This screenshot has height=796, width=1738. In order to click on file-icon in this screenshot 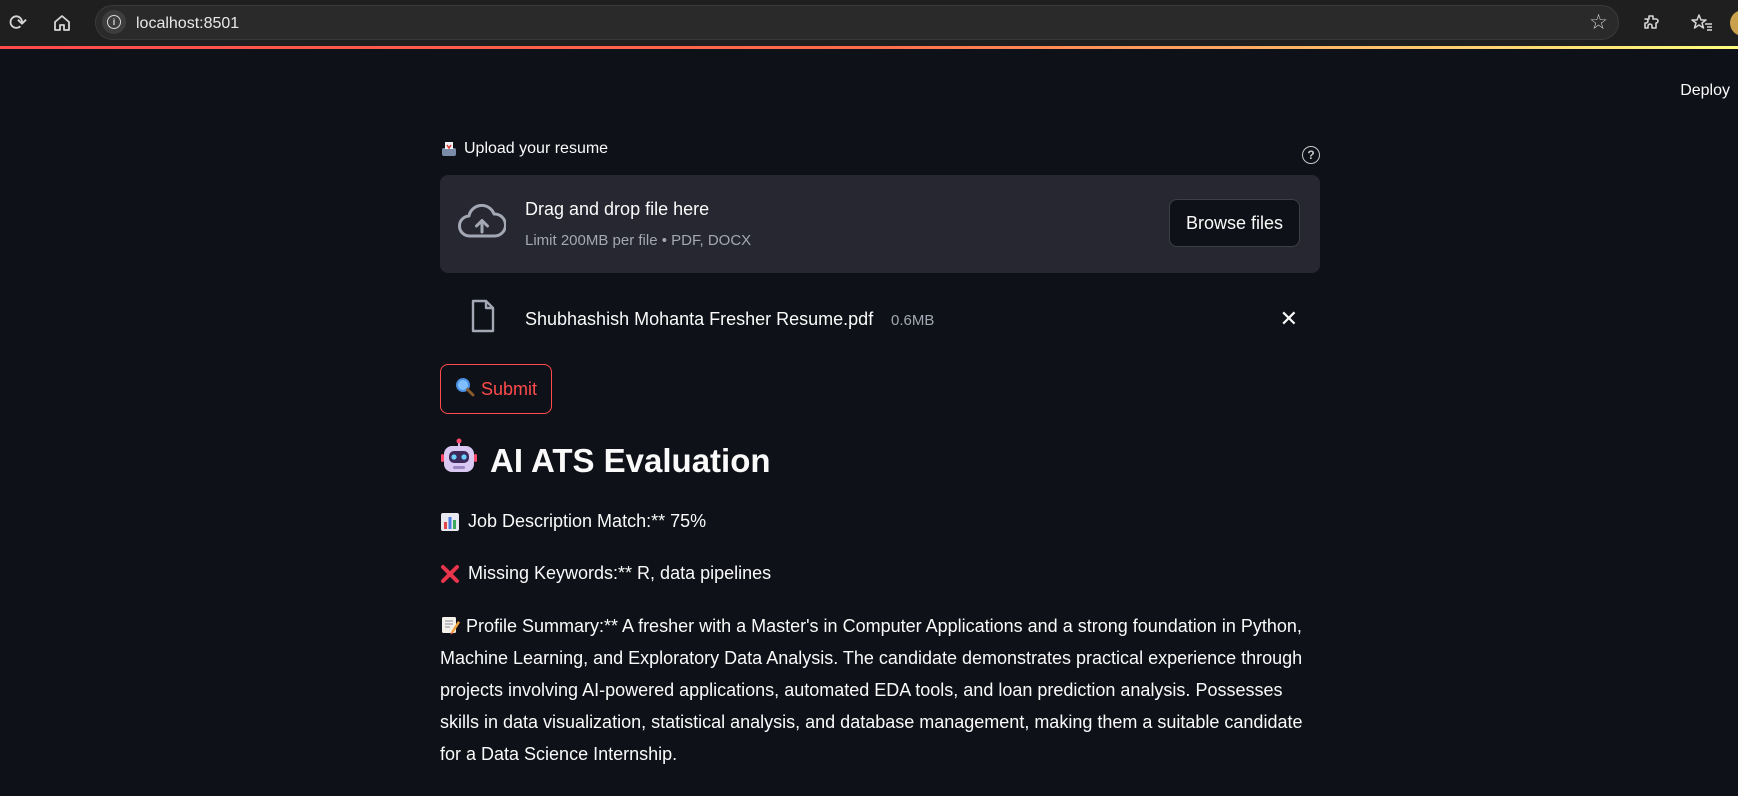, I will do `click(483, 318)`.